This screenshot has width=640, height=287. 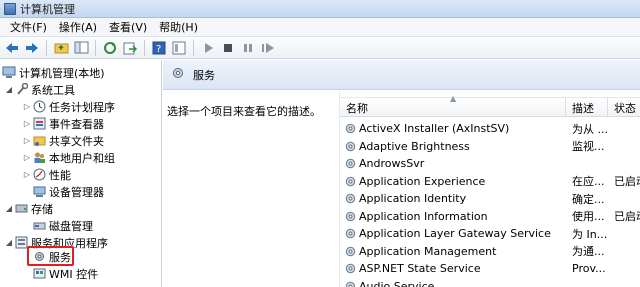 I want to click on tree-label: 存储, so click(x=42, y=209).